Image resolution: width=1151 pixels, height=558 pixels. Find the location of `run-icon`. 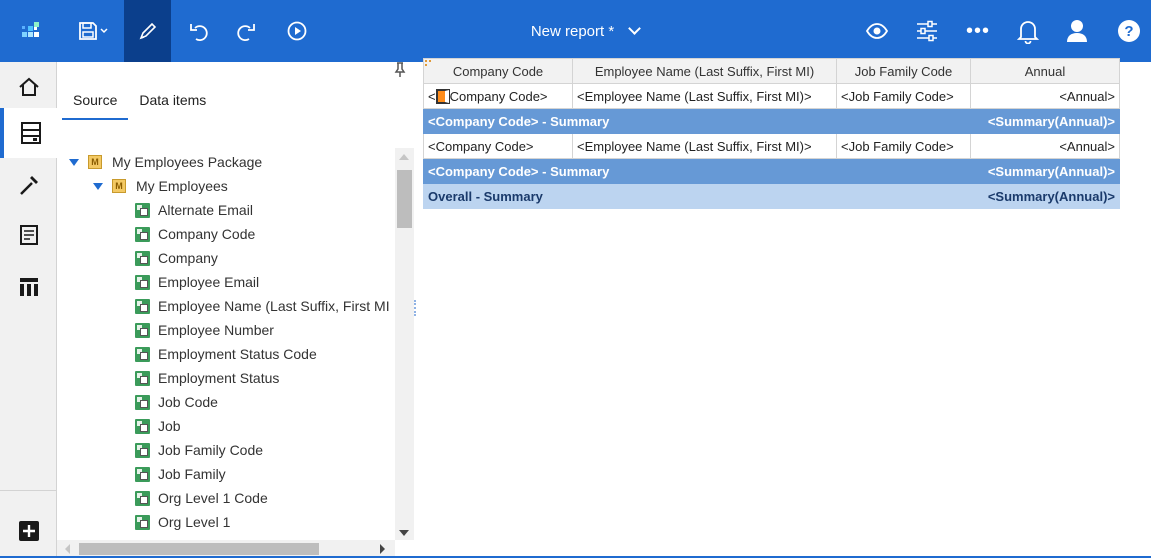

run-icon is located at coordinates (297, 31).